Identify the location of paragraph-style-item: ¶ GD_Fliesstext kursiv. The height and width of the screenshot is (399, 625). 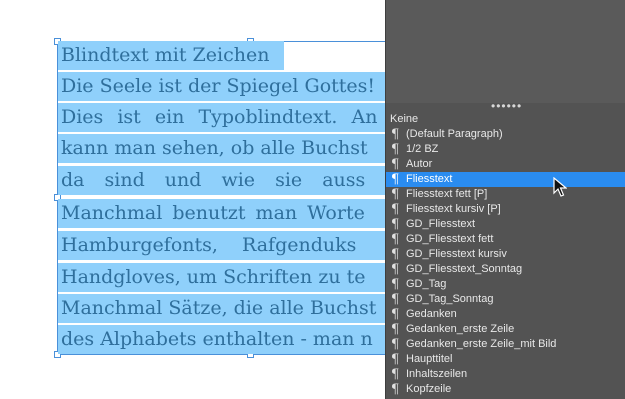
(505, 254).